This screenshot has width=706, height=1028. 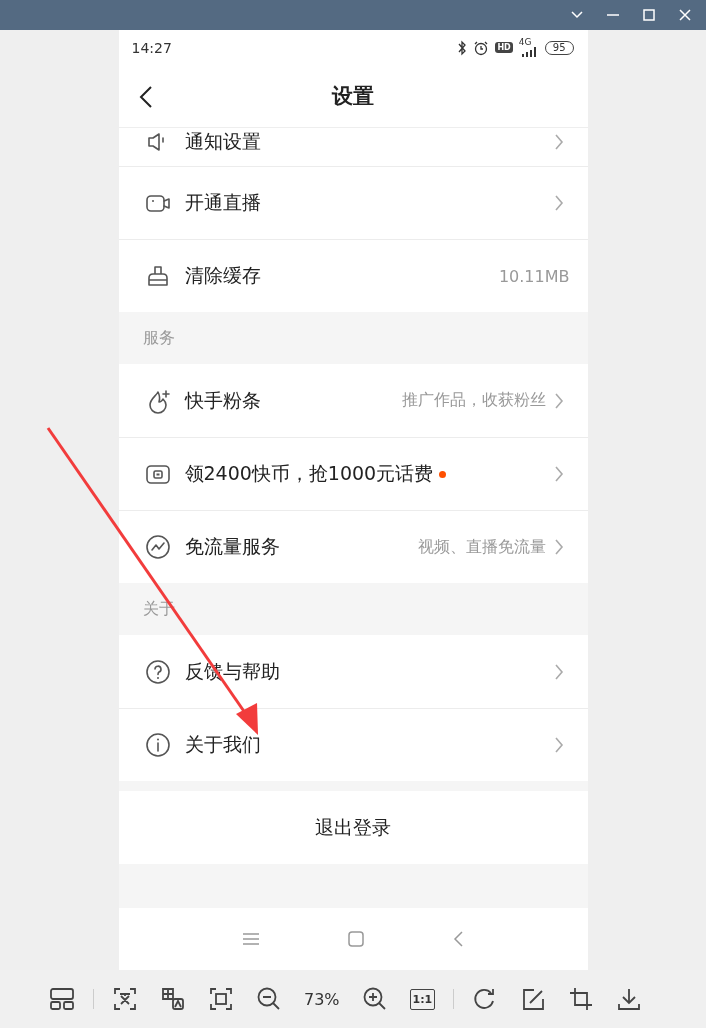 I want to click on text-scan-icon, so click(x=125, y=999).